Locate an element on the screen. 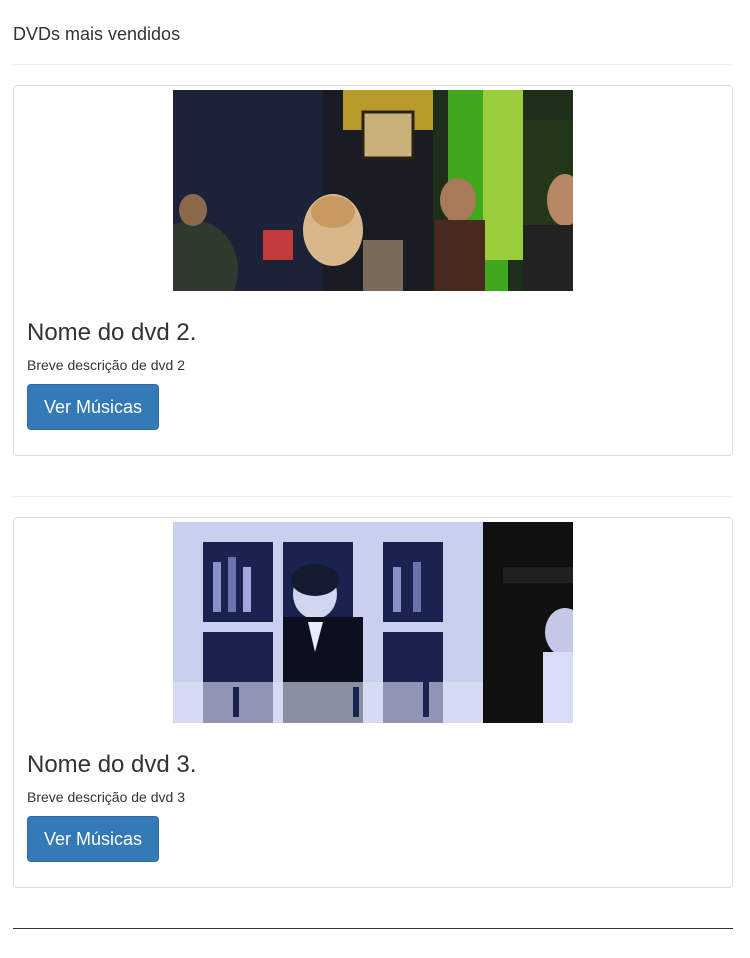 The height and width of the screenshot is (958, 750). section-title: DVDs mais vendidos is located at coordinates (97, 34).